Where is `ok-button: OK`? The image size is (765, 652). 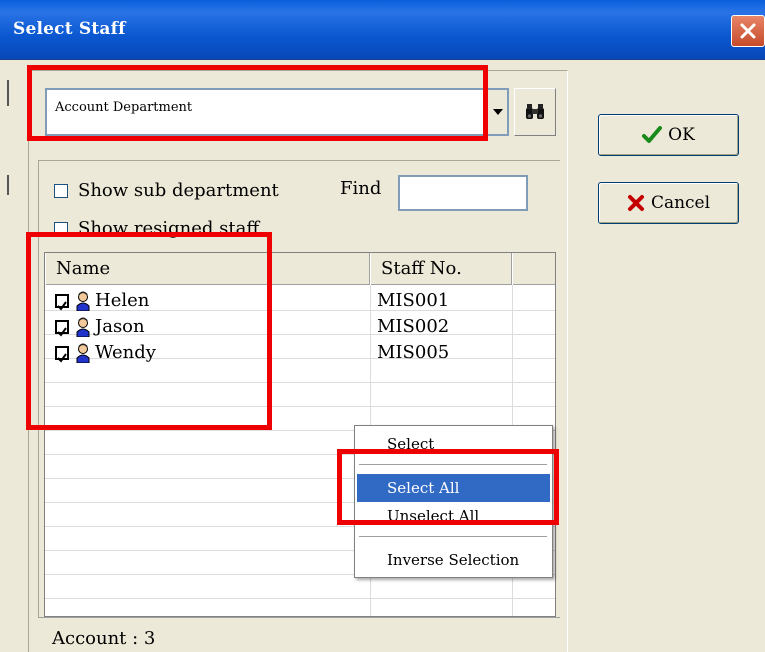
ok-button: OK is located at coordinates (668, 135).